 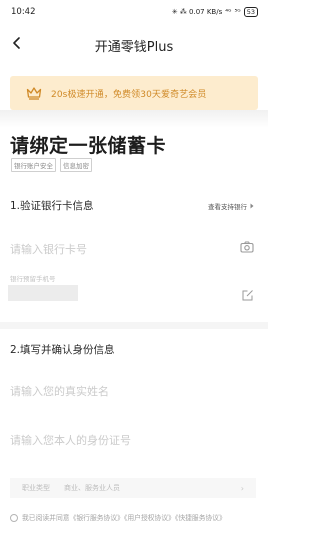 I want to click on phone-input, so click(x=43, y=293).